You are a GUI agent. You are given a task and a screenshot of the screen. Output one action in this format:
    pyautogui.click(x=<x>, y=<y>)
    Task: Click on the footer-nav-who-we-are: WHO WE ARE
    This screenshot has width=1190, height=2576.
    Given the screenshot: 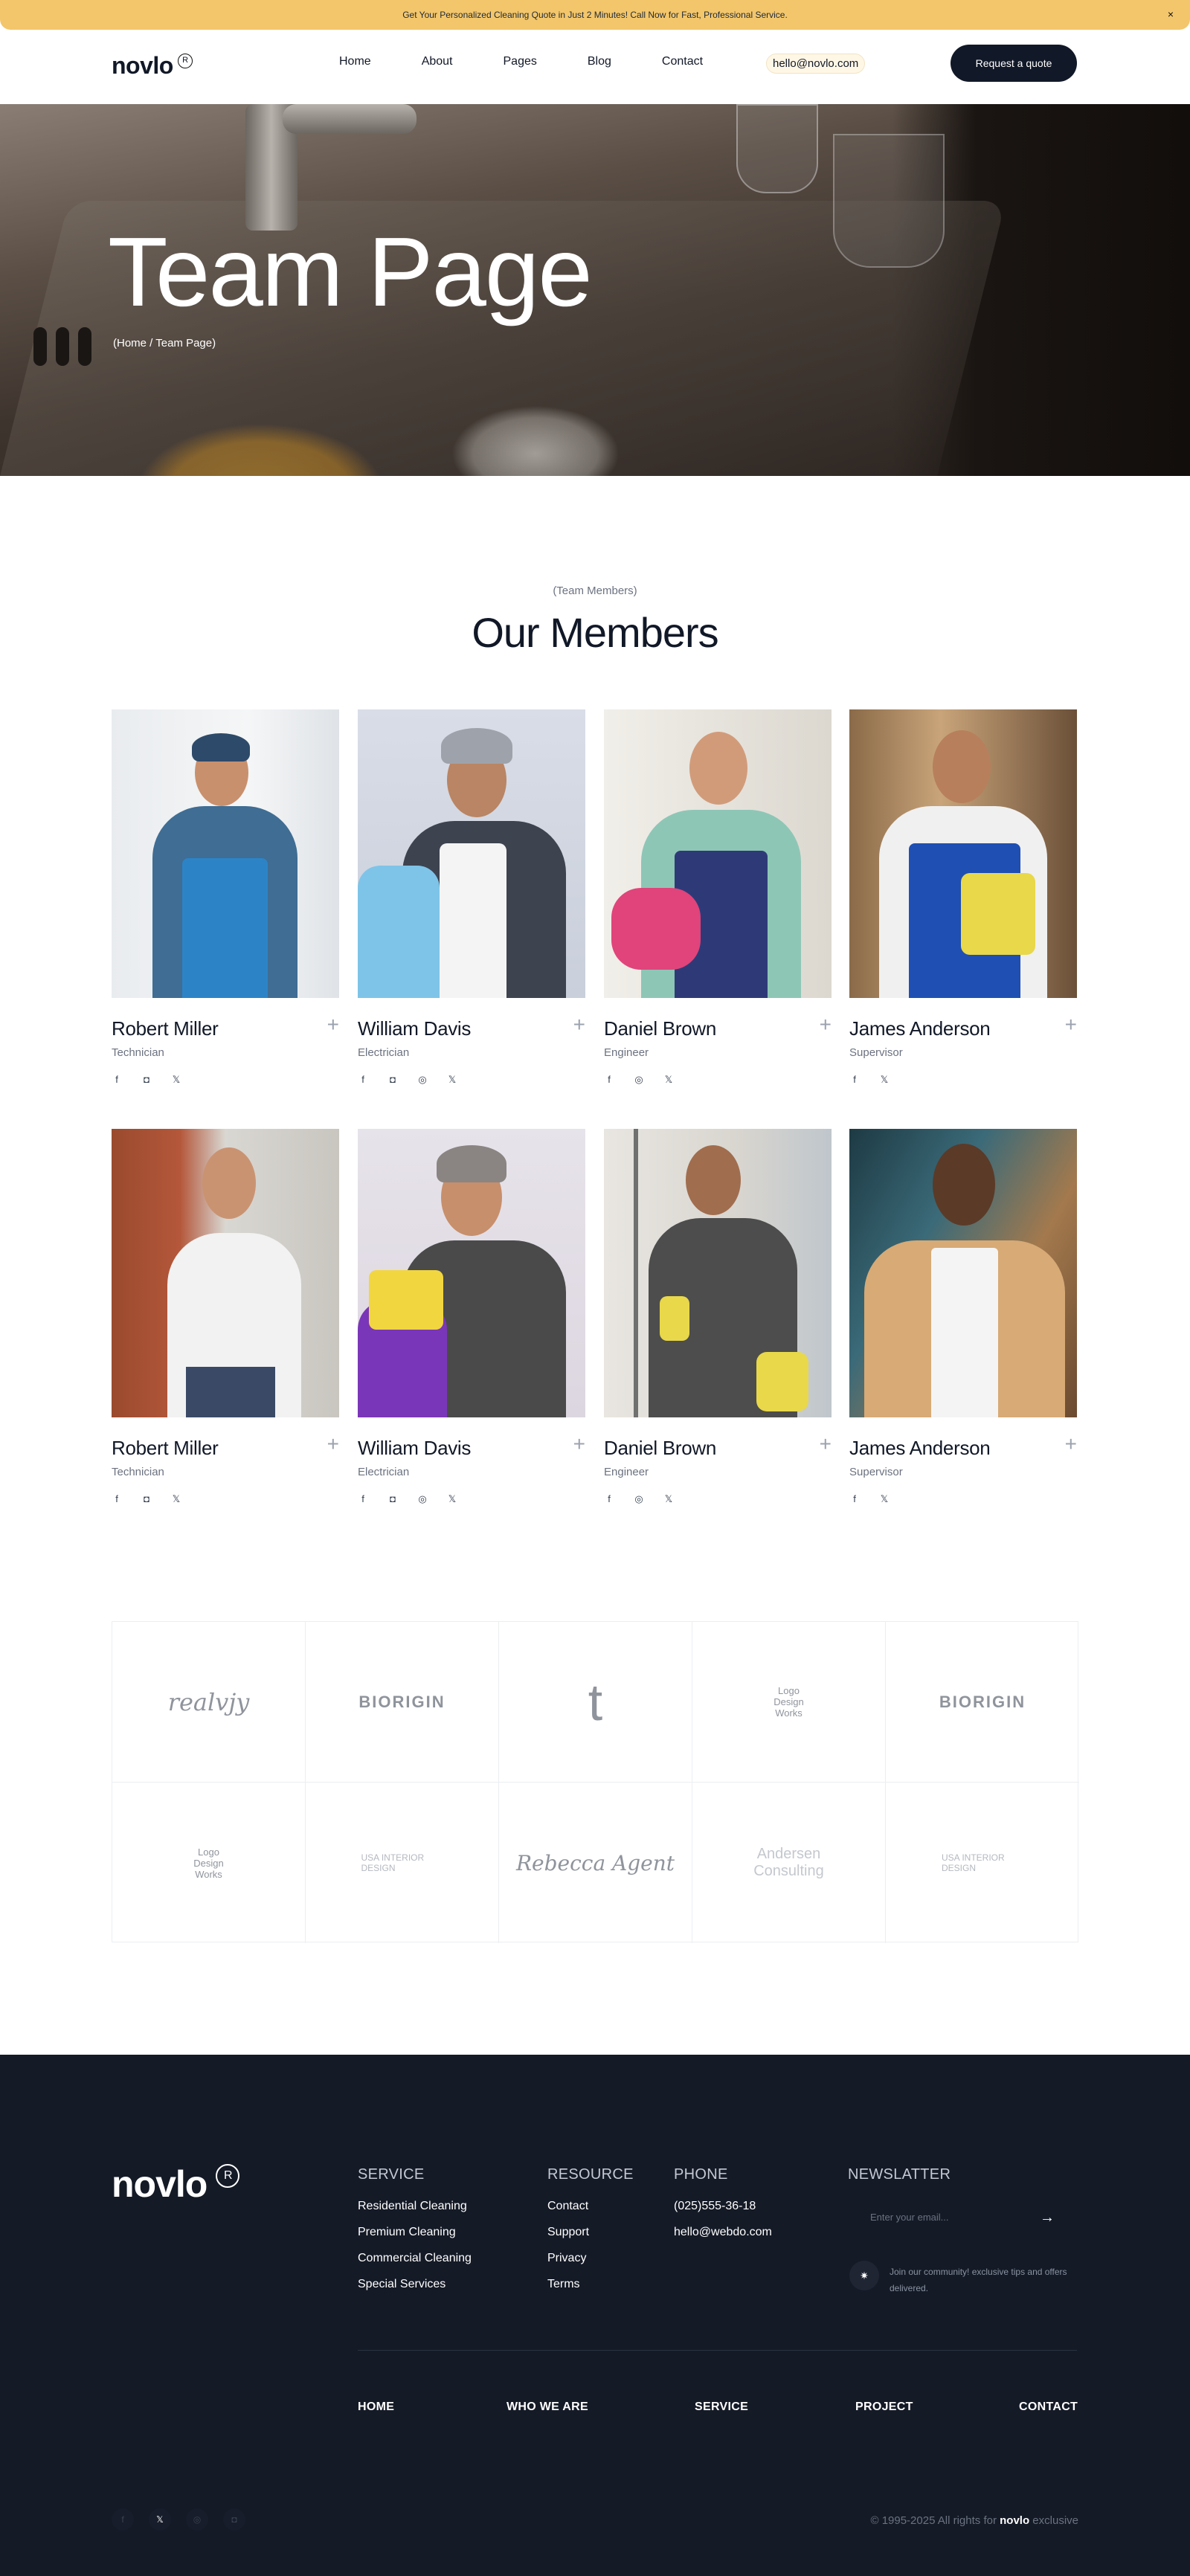 What is the action you would take?
    pyautogui.click(x=547, y=2407)
    